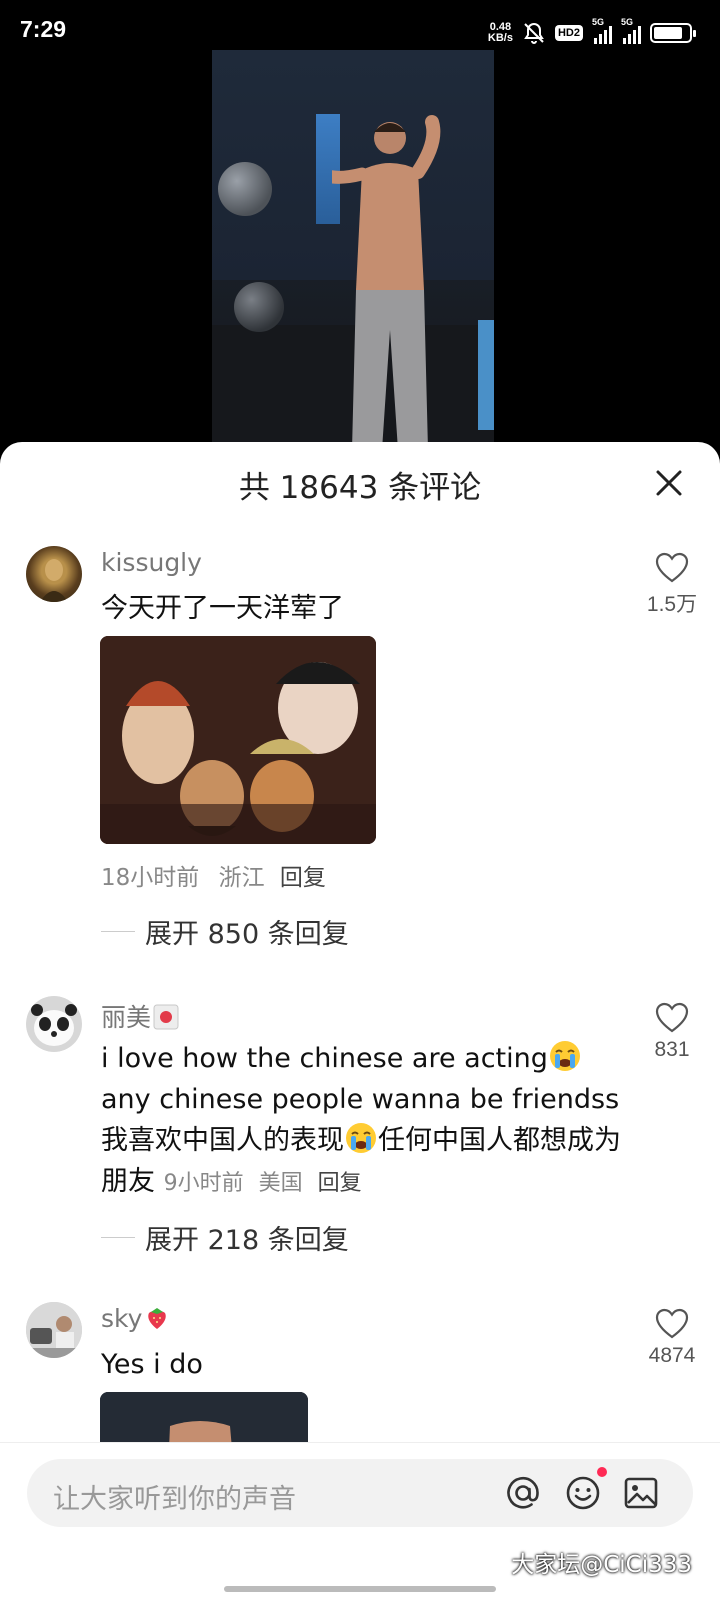  What do you see at coordinates (583, 1493) in the screenshot?
I see `emoji-icon` at bounding box center [583, 1493].